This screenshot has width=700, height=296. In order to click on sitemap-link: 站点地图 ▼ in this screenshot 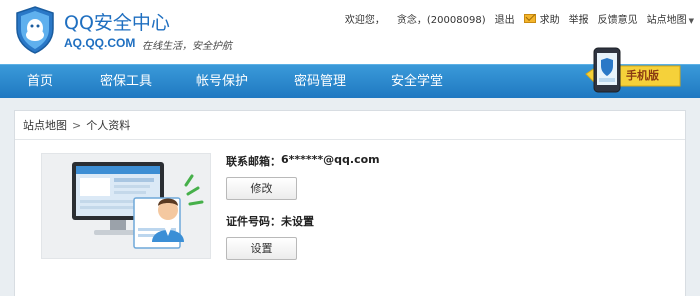, I will do `click(670, 18)`.